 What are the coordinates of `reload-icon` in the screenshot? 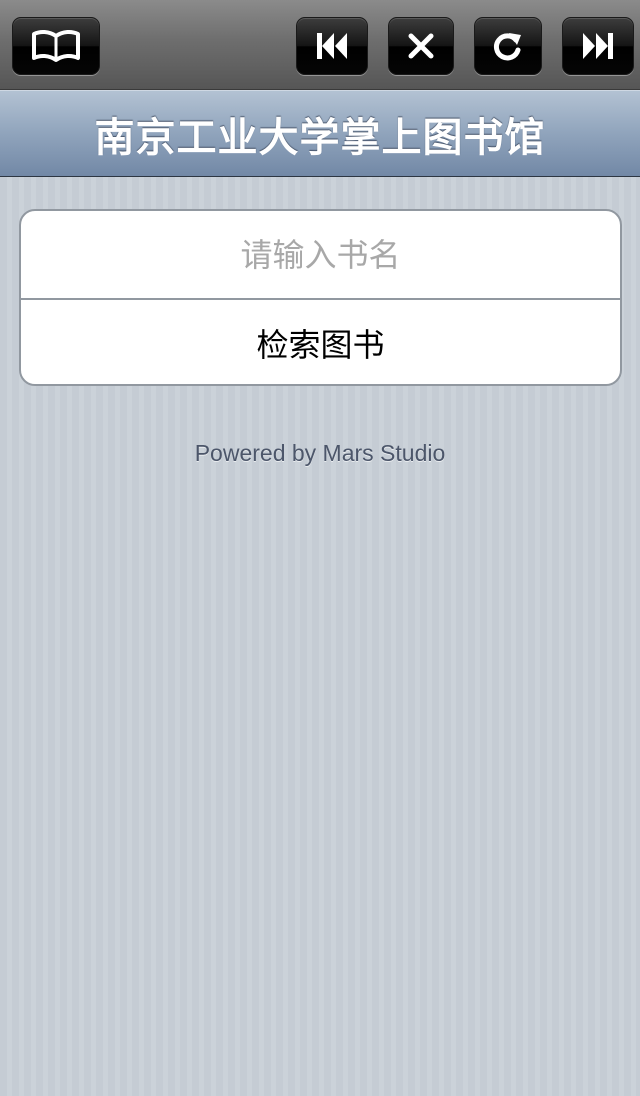 It's located at (508, 46).